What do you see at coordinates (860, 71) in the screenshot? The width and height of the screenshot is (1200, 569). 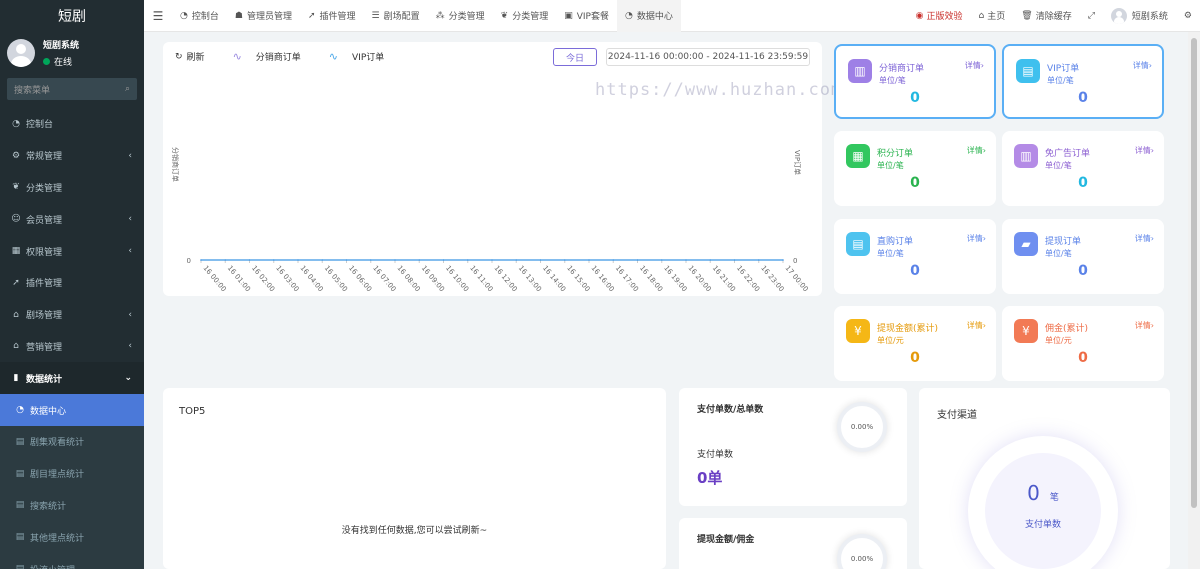 I see `order-icon: ▥` at bounding box center [860, 71].